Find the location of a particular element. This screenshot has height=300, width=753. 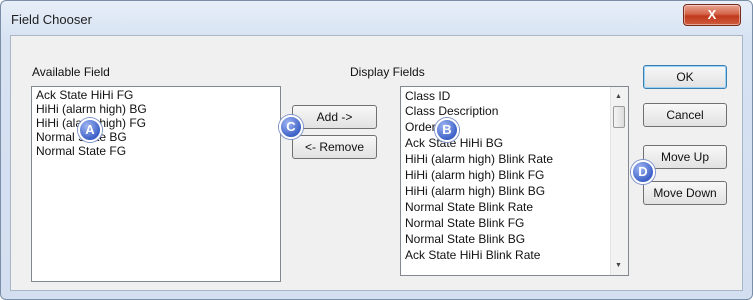

add-button: Add -> is located at coordinates (334, 117).